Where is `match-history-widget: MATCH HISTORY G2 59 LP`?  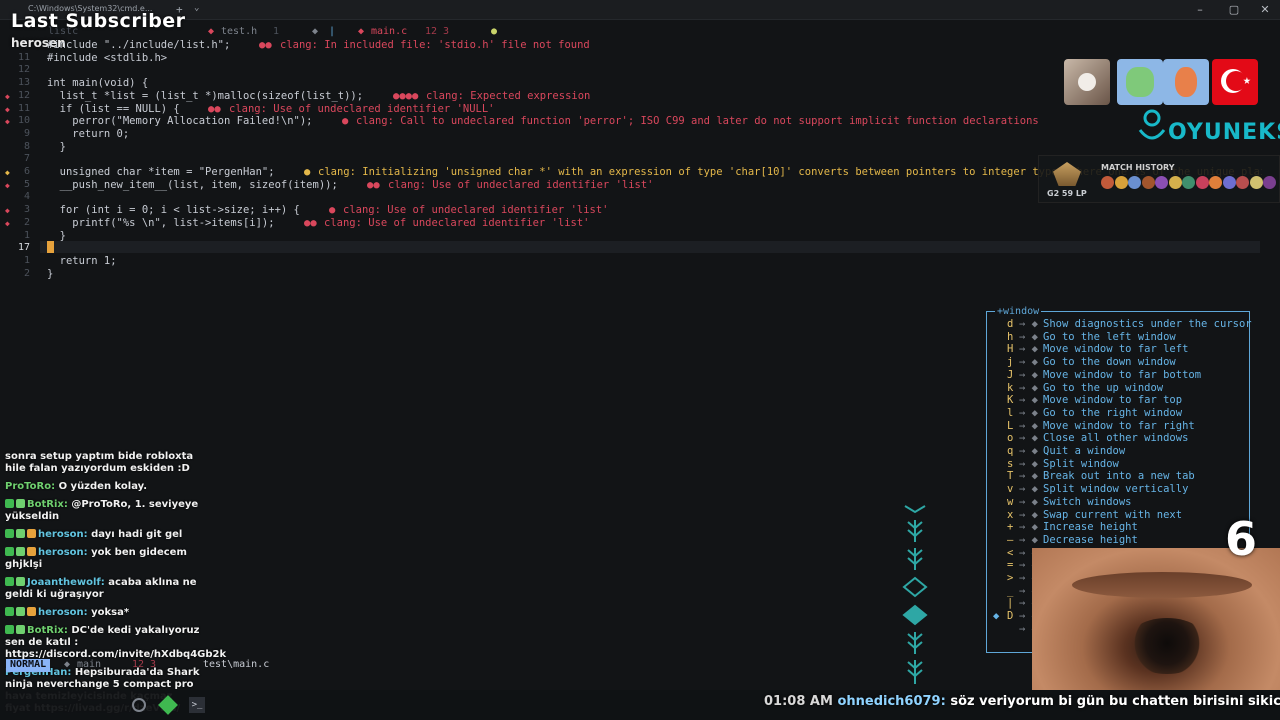
match-history-widget: MATCH HISTORY G2 59 LP is located at coordinates (1159, 179).